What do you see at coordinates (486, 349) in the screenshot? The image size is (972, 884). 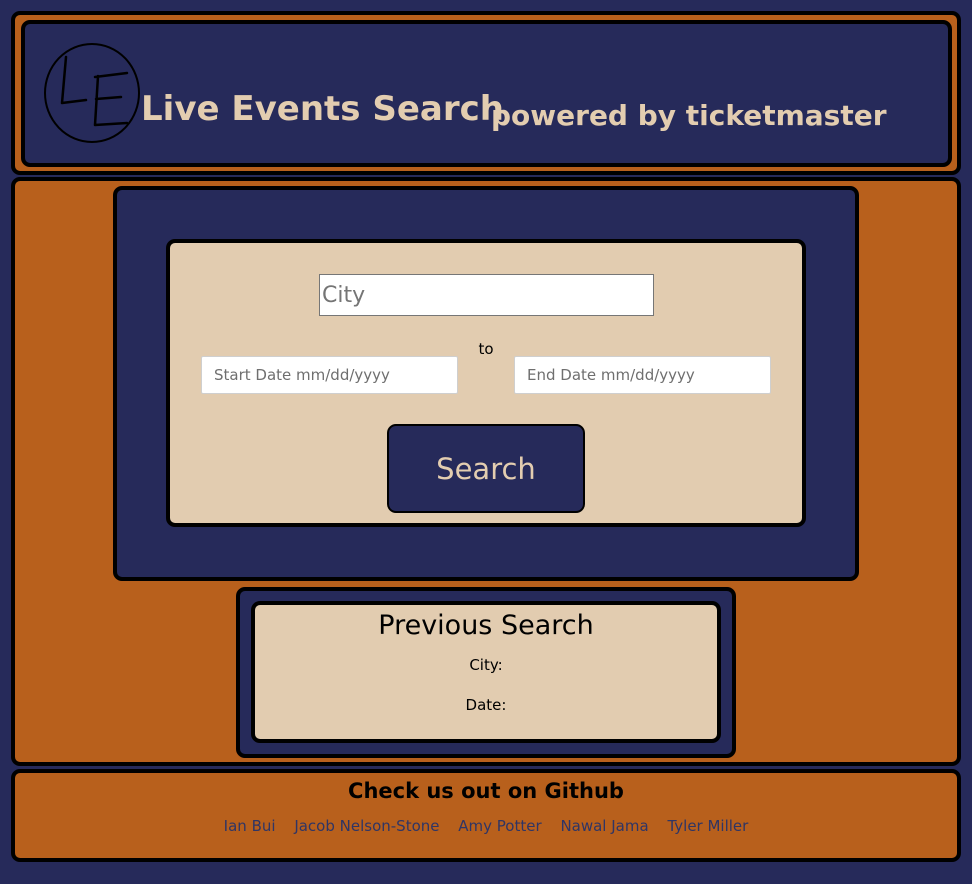 I see `date-range-to-label: to` at bounding box center [486, 349].